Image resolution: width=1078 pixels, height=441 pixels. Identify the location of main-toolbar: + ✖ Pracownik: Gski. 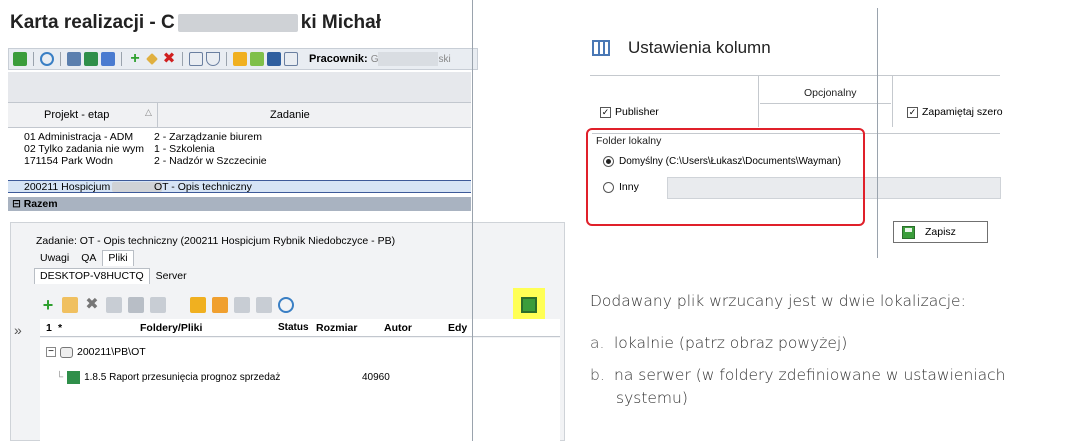
(243, 59).